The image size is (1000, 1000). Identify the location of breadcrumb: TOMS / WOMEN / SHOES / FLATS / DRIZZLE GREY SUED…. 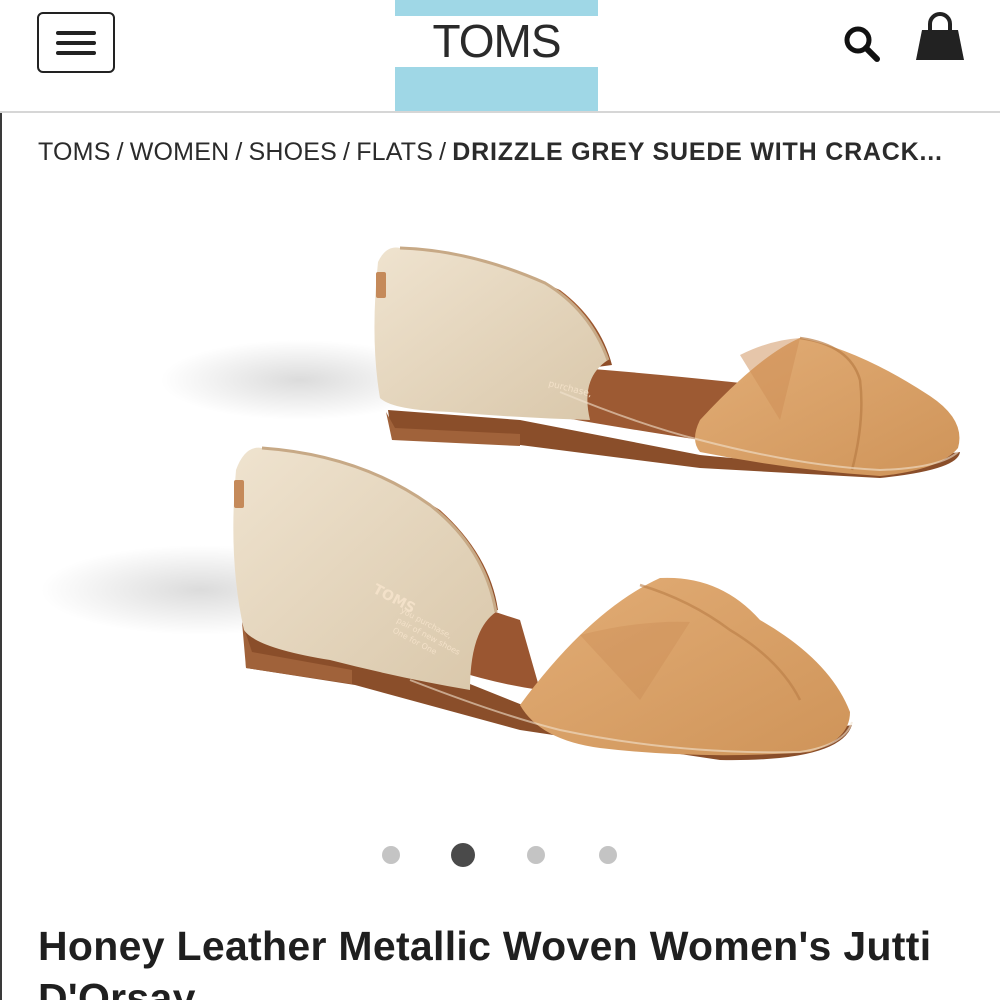
(503, 152).